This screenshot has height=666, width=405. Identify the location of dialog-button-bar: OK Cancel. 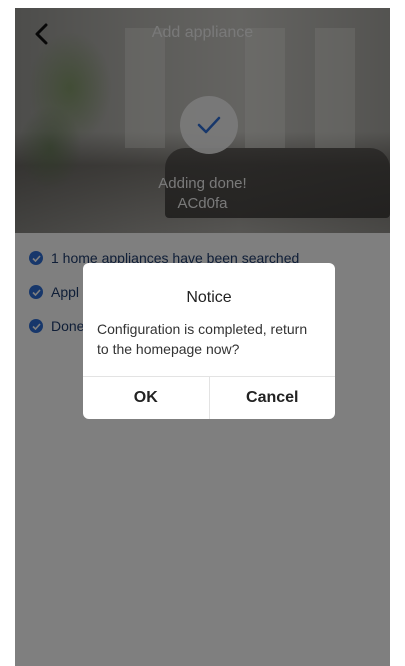
(209, 397).